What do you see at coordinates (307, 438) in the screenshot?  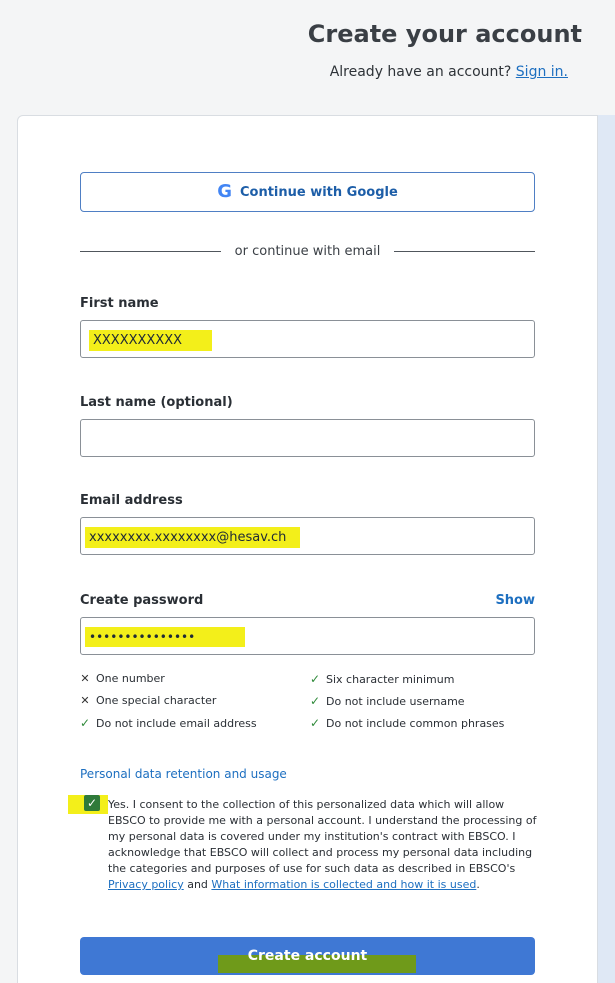 I see `last-name-field` at bounding box center [307, 438].